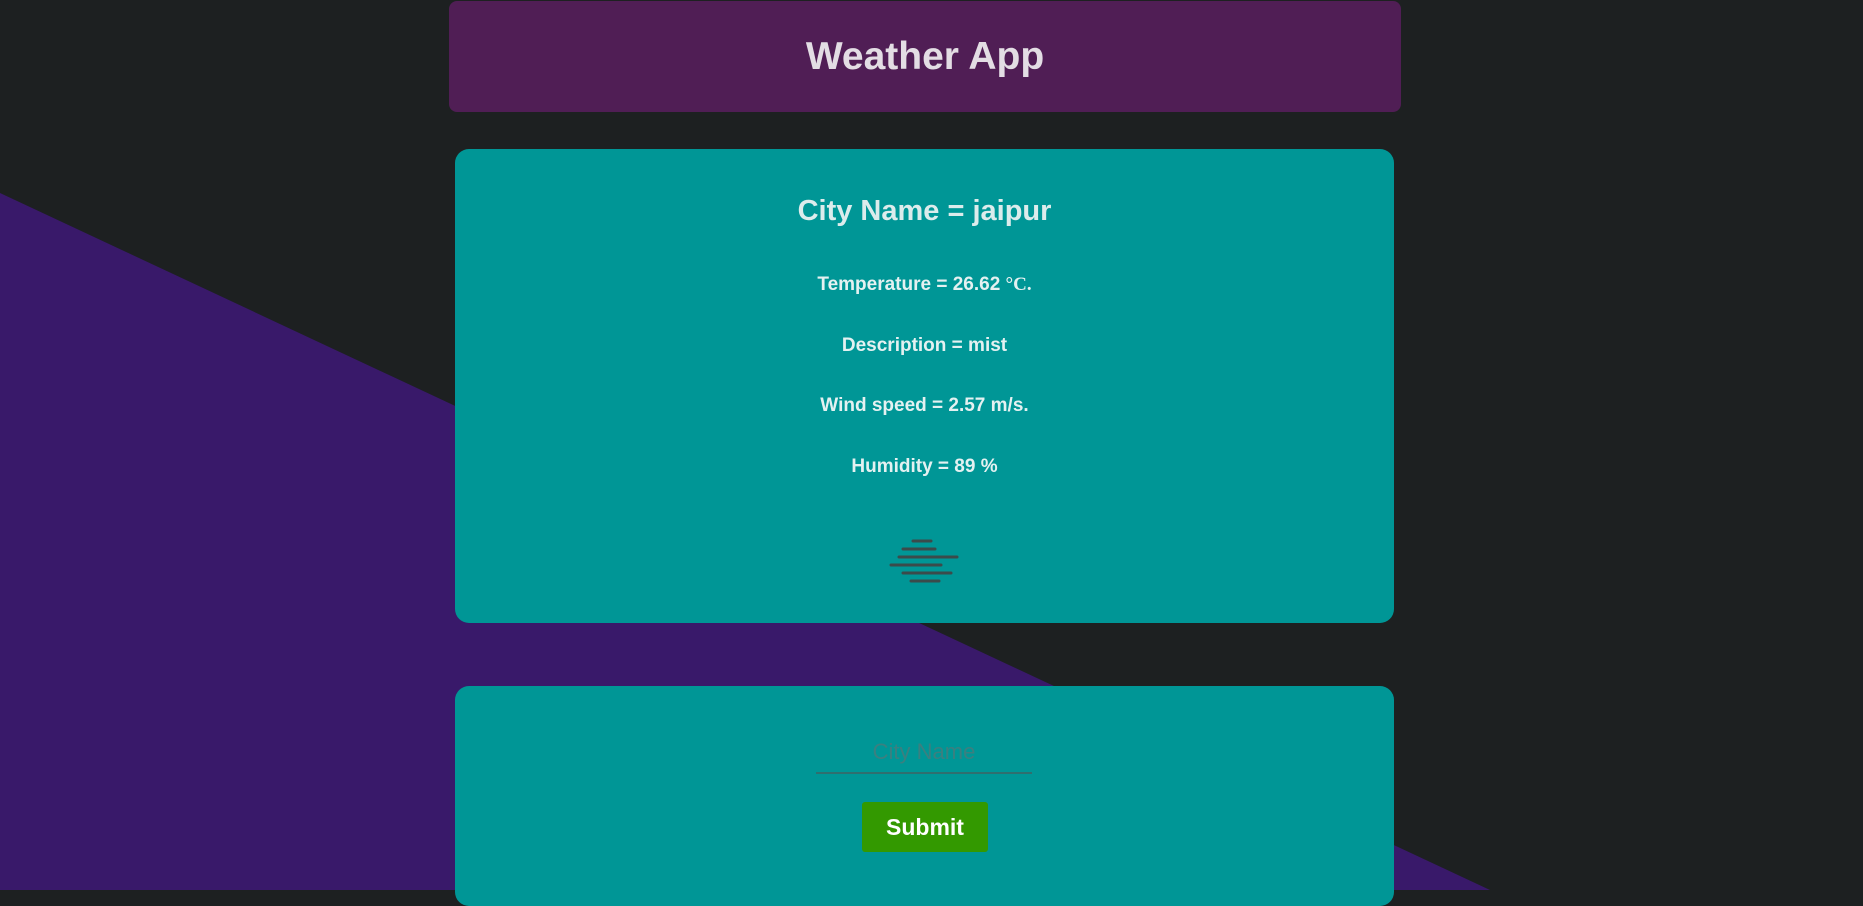  I want to click on temperature-line: Temperature = 26.62 °C., so click(924, 285).